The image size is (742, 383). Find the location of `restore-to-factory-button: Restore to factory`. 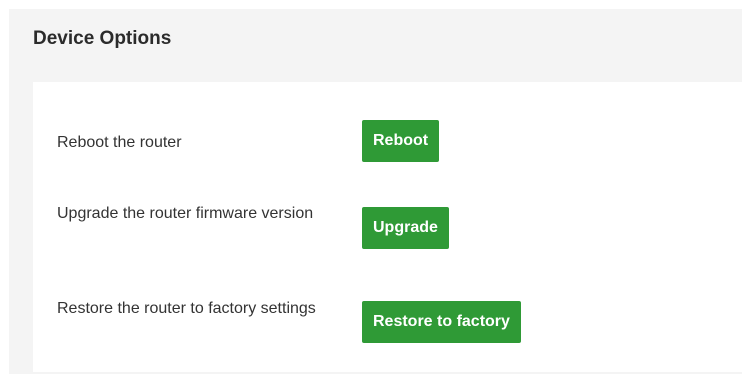

restore-to-factory-button: Restore to factory is located at coordinates (441, 322).